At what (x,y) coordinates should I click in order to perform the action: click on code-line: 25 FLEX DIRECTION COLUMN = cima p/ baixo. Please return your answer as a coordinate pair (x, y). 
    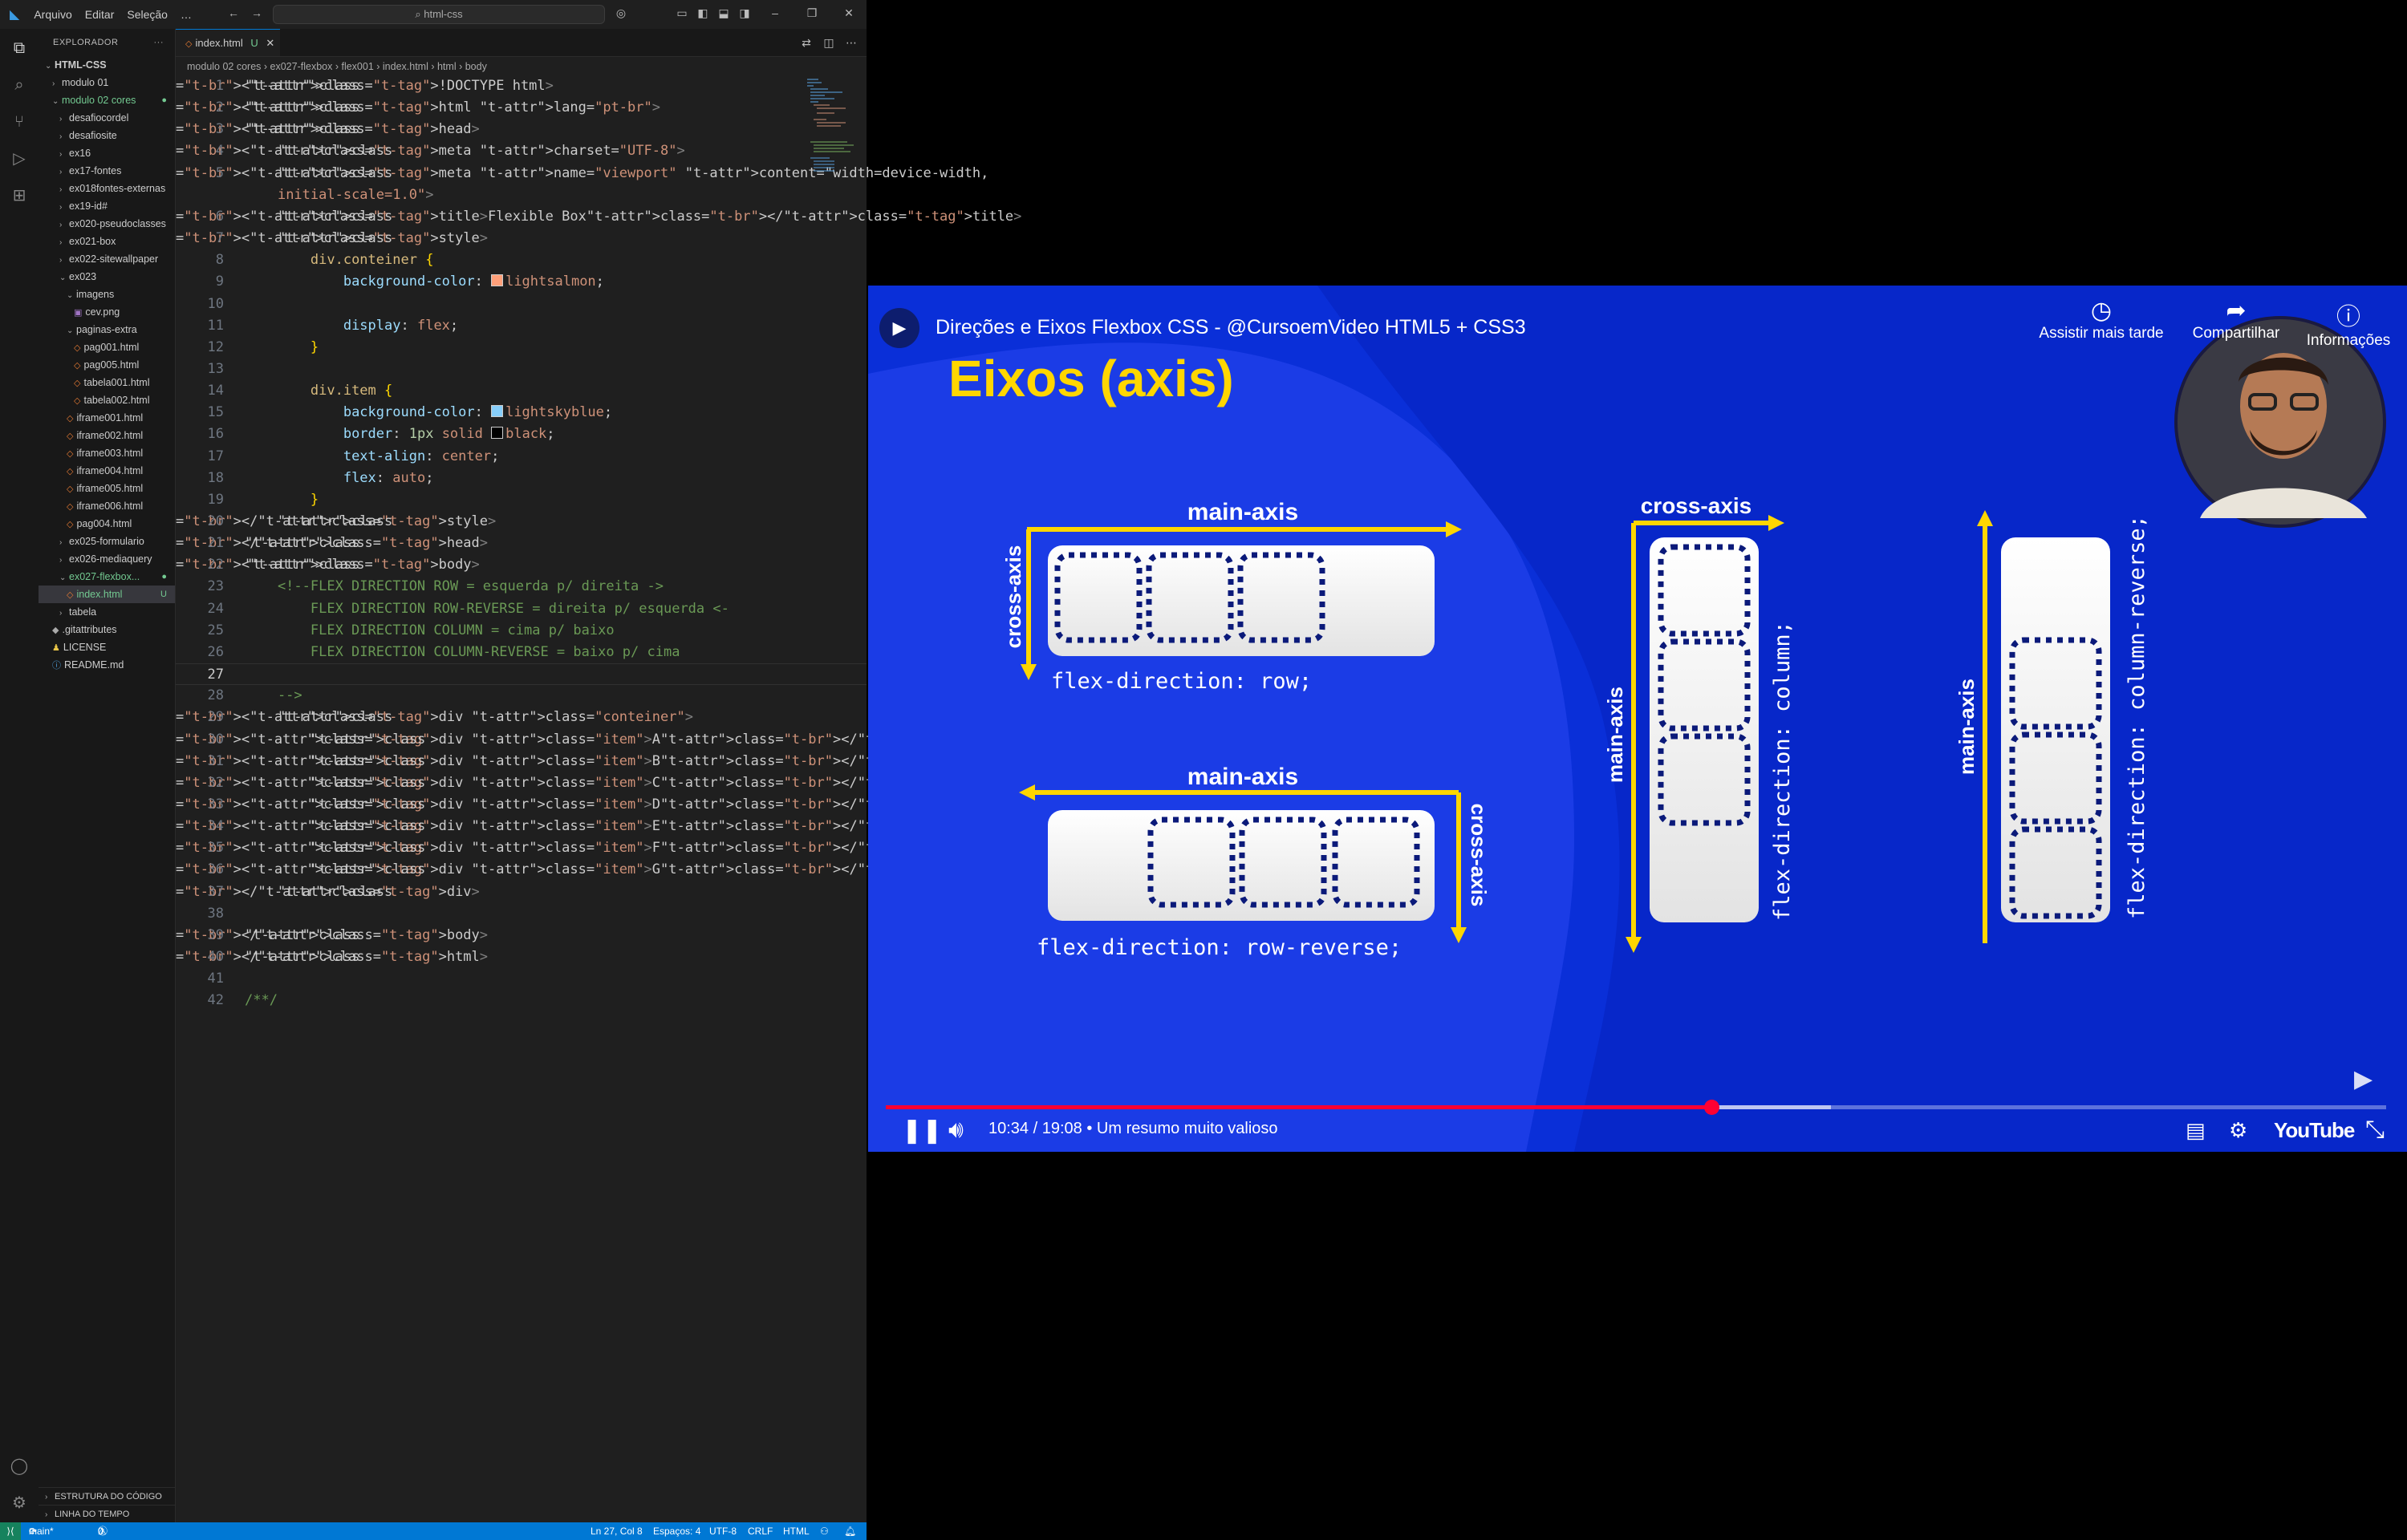
    Looking at the image, I should click on (521, 631).